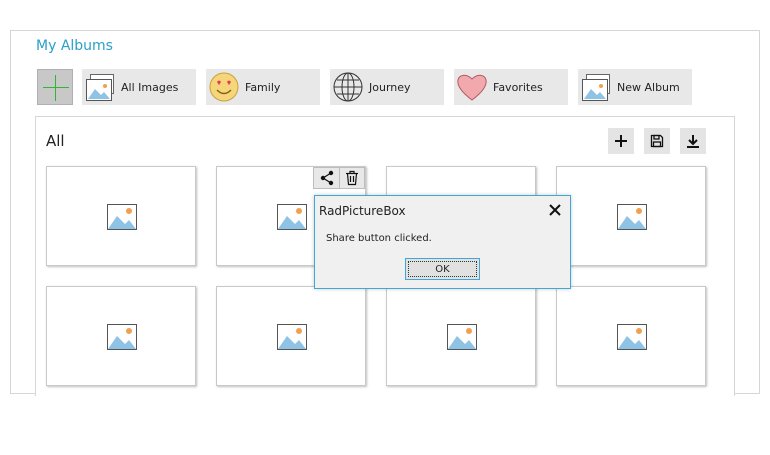 The width and height of the screenshot is (770, 455). I want to click on album-favorites: Favorites, so click(511, 87).